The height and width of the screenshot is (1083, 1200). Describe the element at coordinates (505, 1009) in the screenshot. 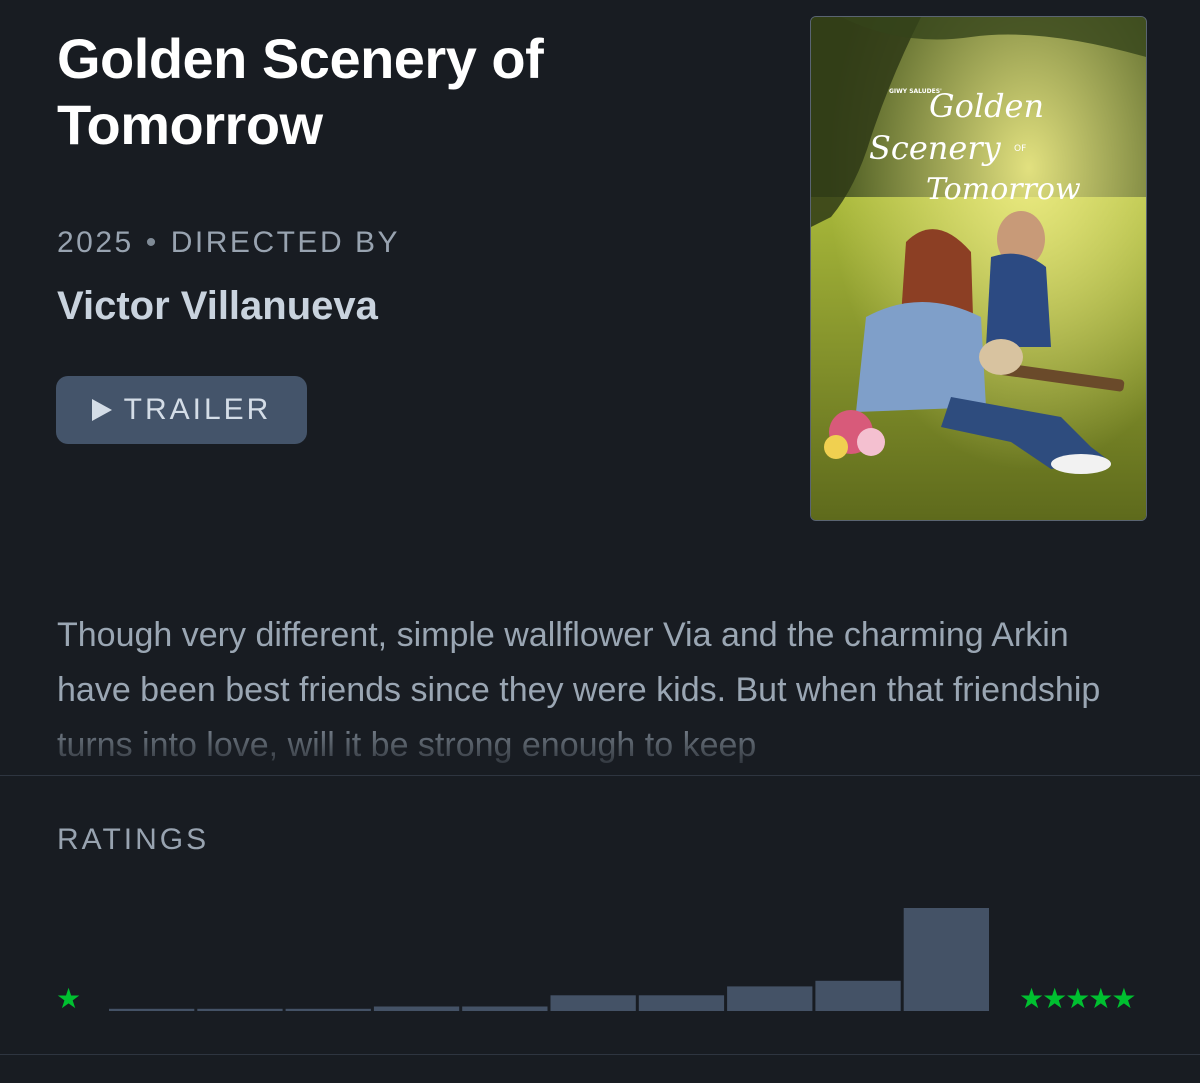

I see `rating-bar-2.5` at that location.